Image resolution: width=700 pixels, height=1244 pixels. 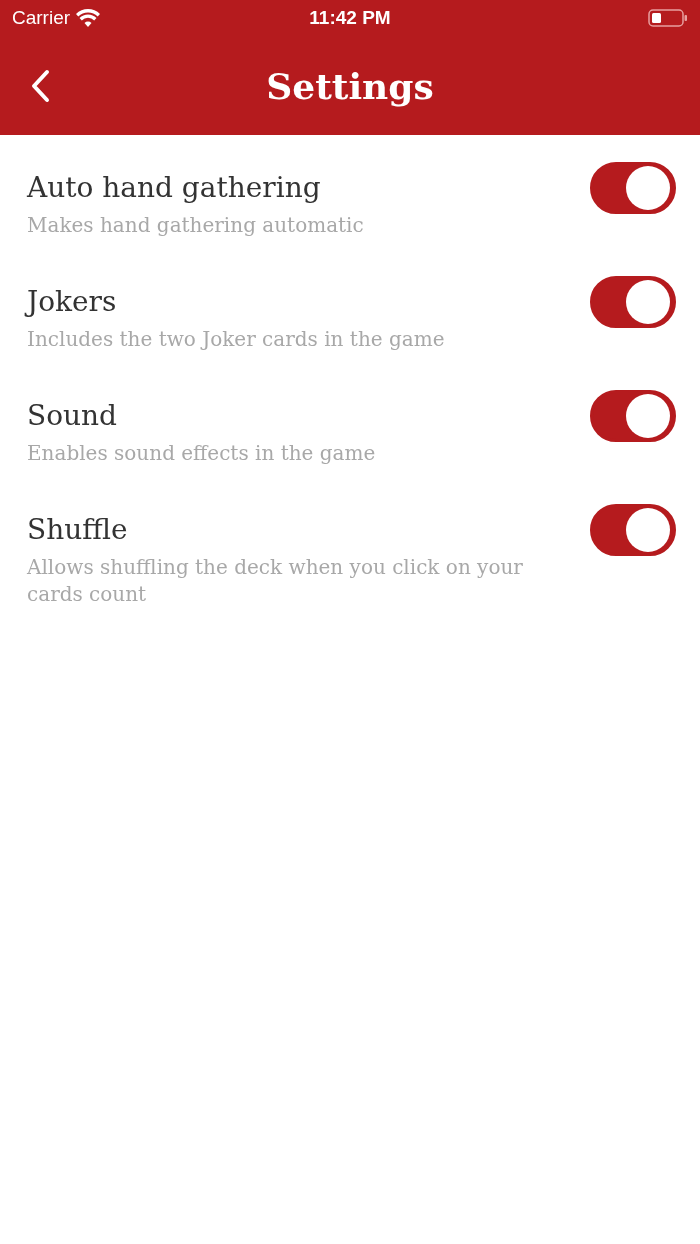 I want to click on setting-title: Auto hand gathering, so click(x=174, y=188).